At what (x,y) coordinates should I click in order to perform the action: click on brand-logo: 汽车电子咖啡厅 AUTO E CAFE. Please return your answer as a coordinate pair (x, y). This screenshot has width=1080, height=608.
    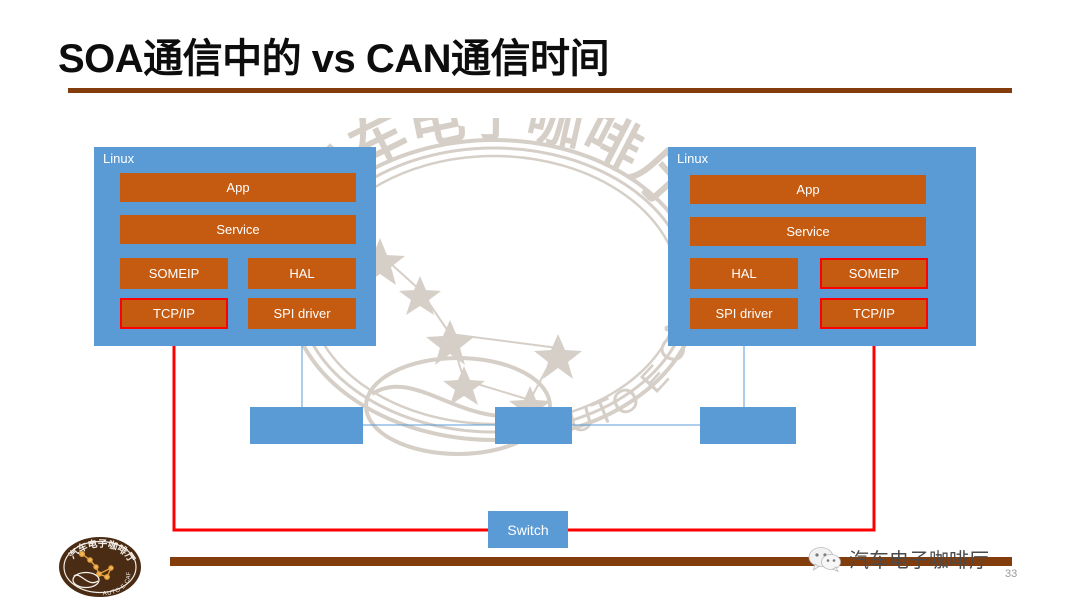
    Looking at the image, I should click on (99, 566).